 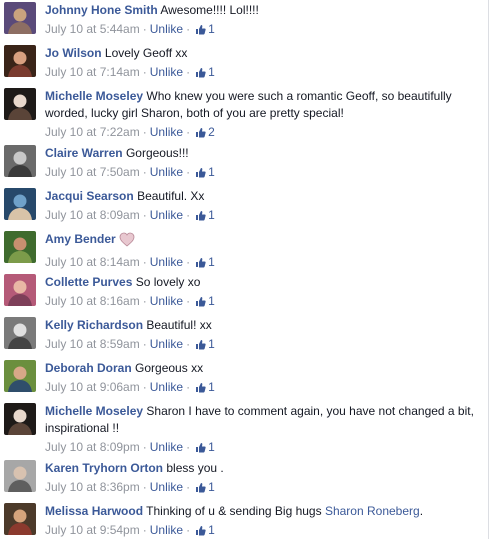 What do you see at coordinates (88, 282) in the screenshot?
I see `commenter-name-link: Collette Purves` at bounding box center [88, 282].